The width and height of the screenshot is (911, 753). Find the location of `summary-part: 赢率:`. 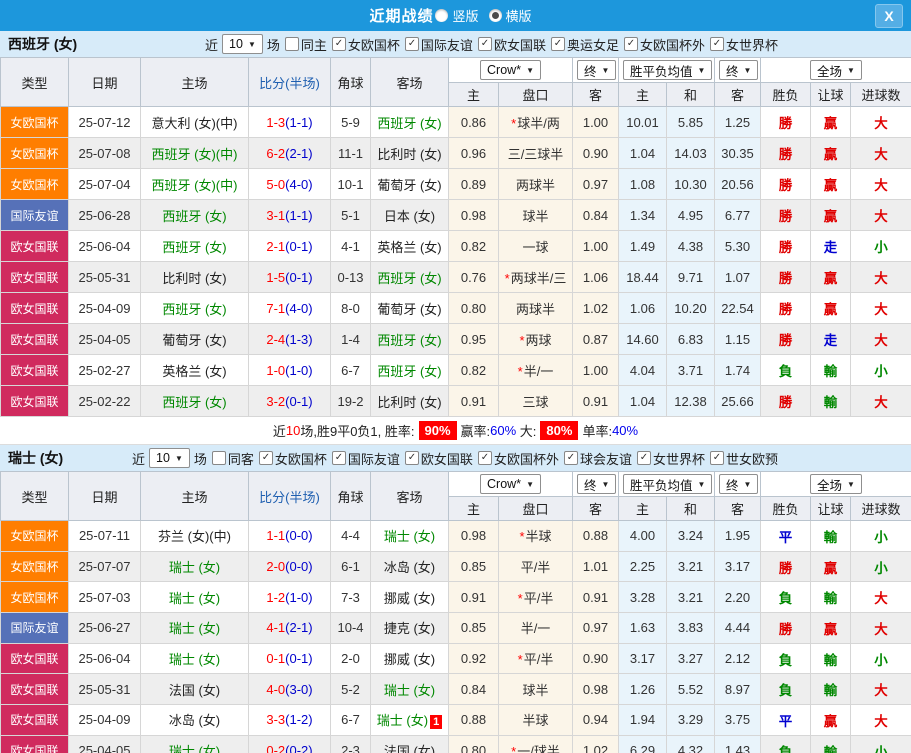

summary-part: 赢率: is located at coordinates (475, 431).